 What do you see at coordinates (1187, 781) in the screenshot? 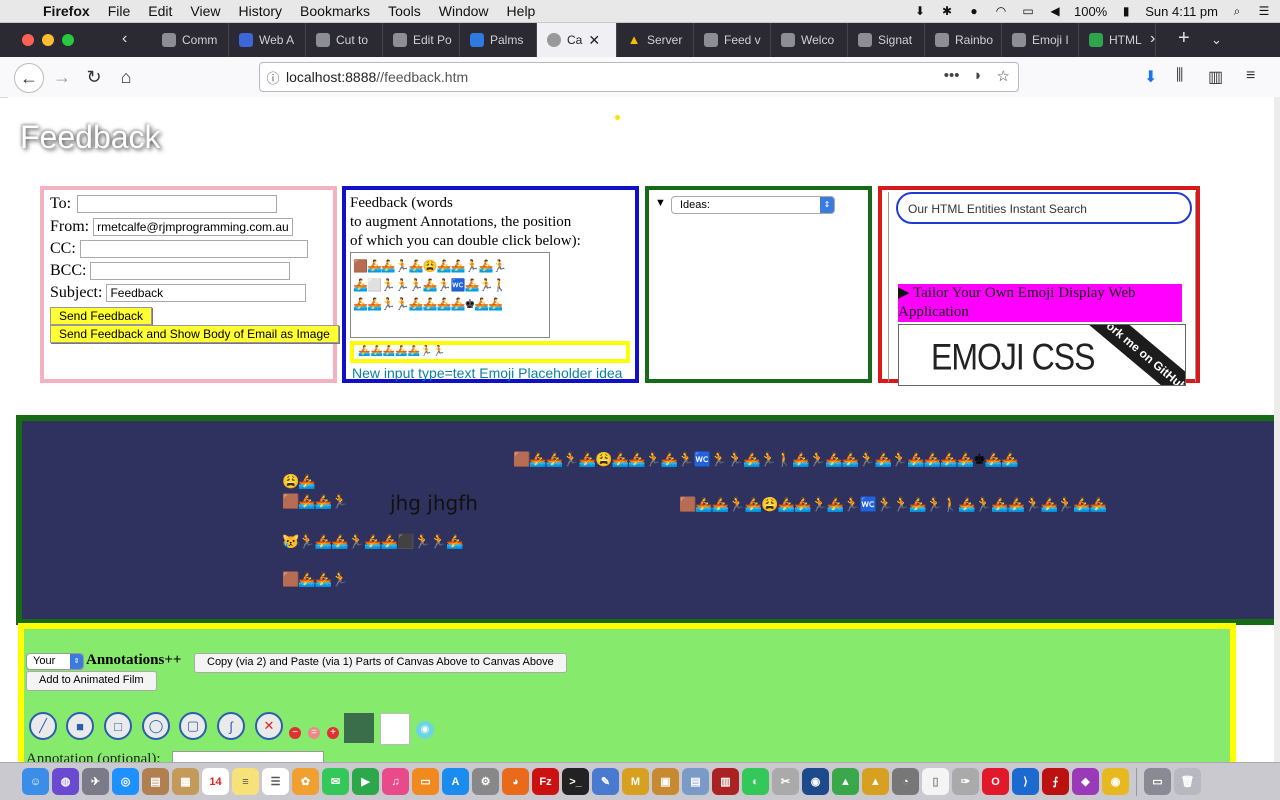
I see `trash-icon: 🗑` at bounding box center [1187, 781].